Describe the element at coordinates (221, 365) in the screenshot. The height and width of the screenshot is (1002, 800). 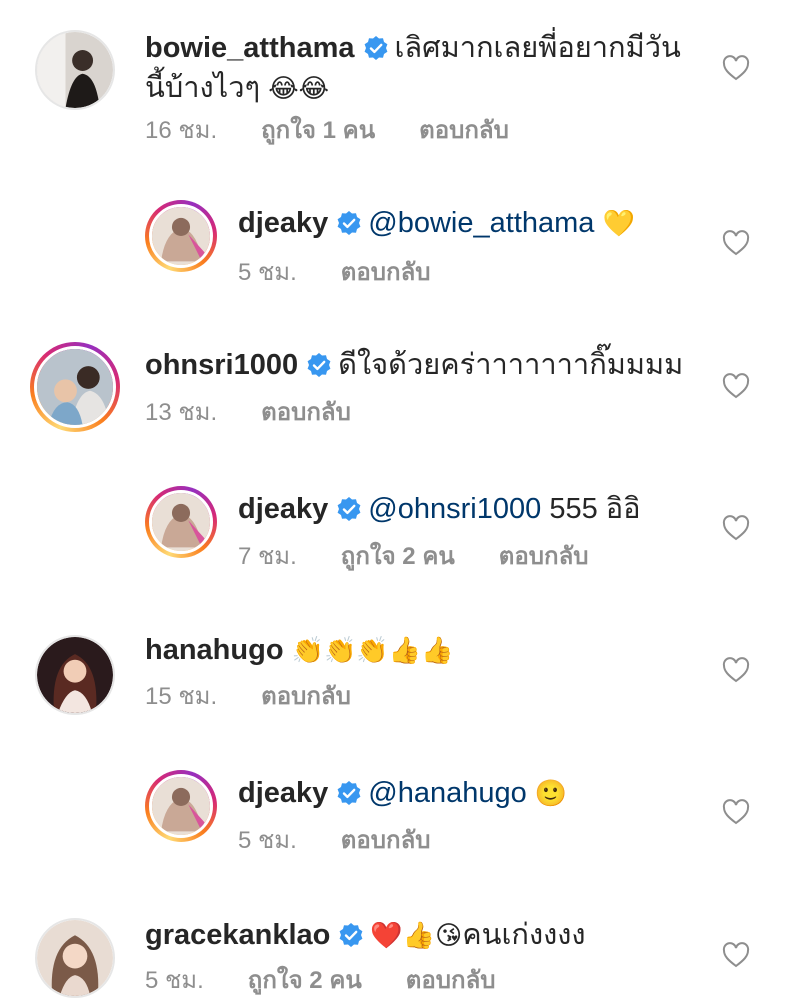
I see `username: ohnsri1000` at that location.